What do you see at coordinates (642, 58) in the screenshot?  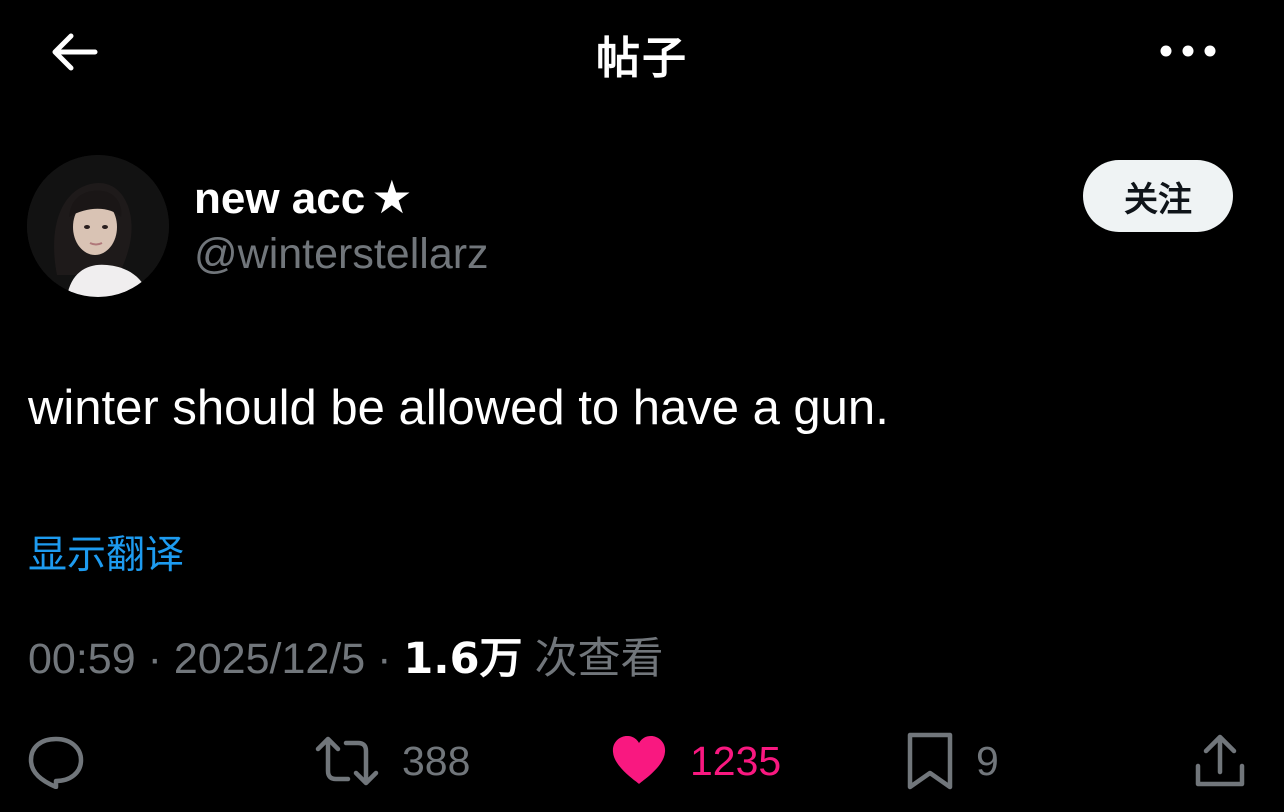 I see `page-title: 帖子` at bounding box center [642, 58].